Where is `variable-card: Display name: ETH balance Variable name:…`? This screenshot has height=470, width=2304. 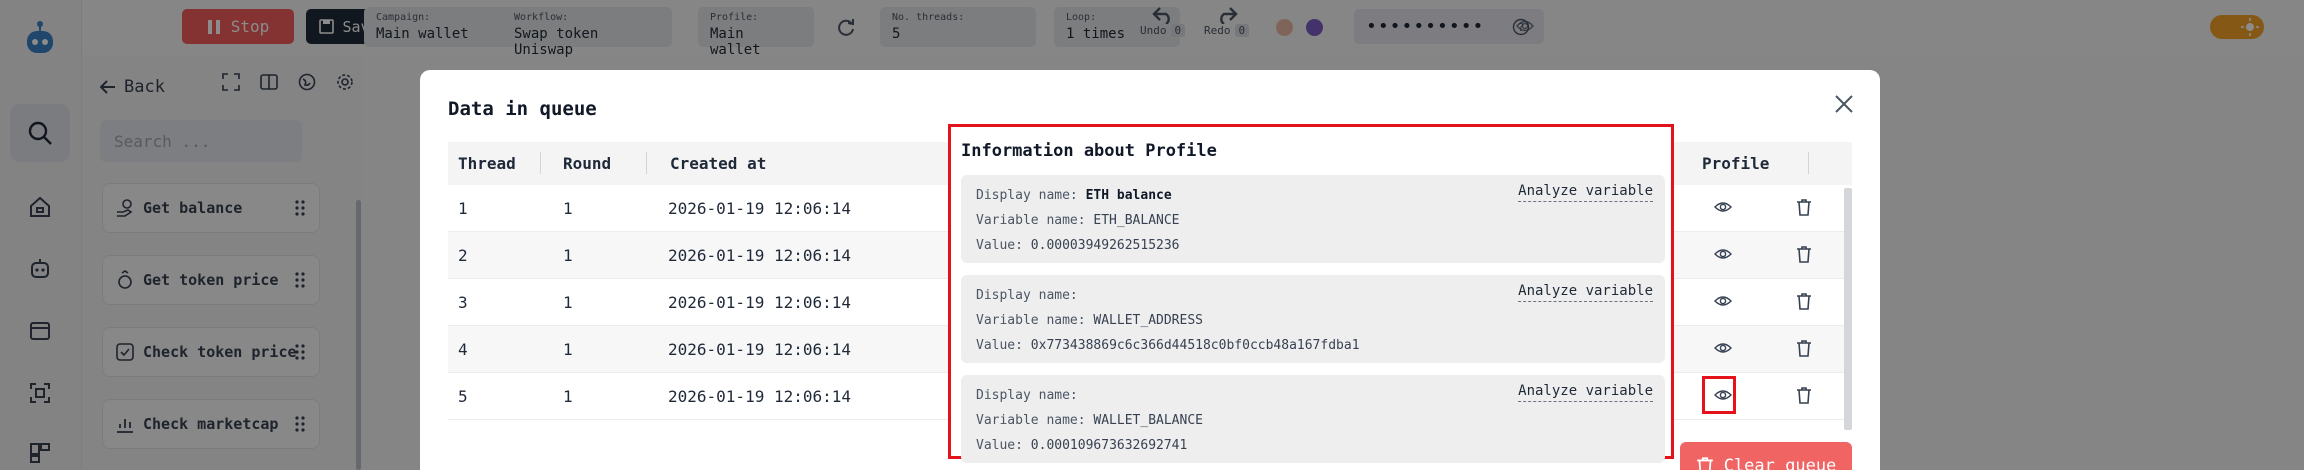
variable-card: Display name: ETH balance Variable name:… is located at coordinates (1313, 219).